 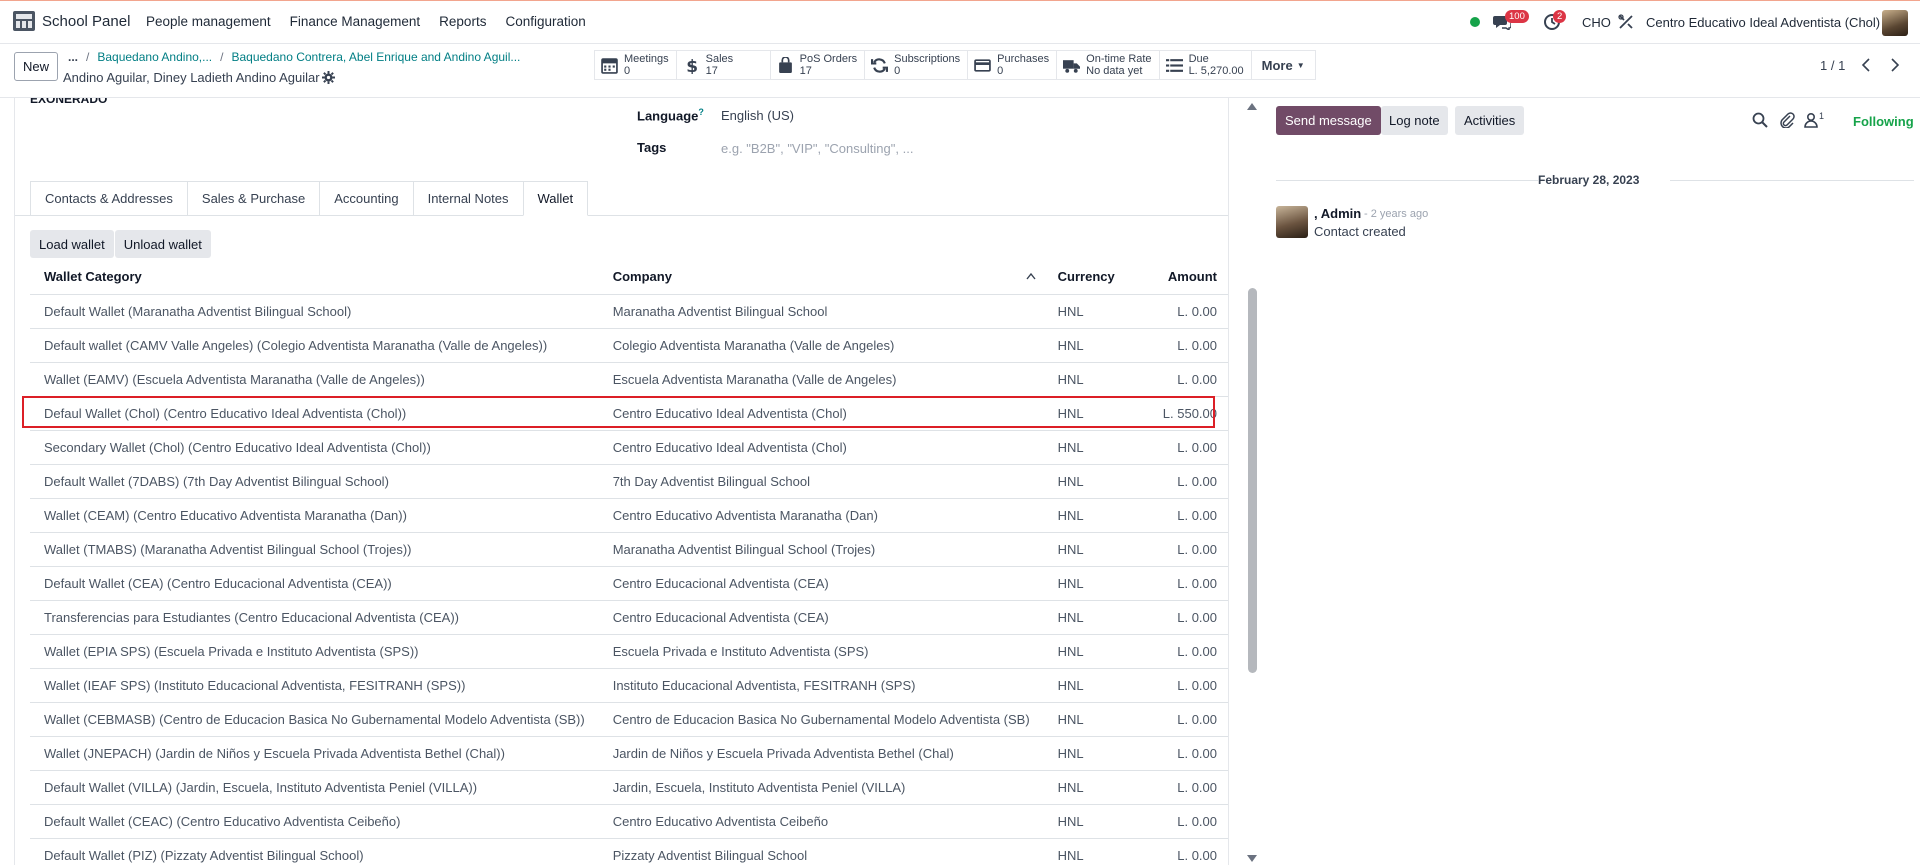 What do you see at coordinates (1252, 480) in the screenshot?
I see `scrollbar-thumb` at bounding box center [1252, 480].